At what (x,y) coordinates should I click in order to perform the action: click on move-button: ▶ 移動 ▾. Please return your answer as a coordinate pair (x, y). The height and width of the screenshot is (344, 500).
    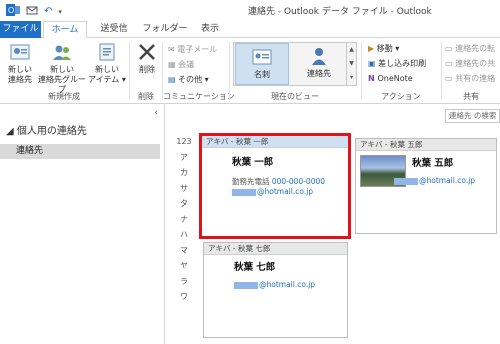
    Looking at the image, I should click on (383, 48).